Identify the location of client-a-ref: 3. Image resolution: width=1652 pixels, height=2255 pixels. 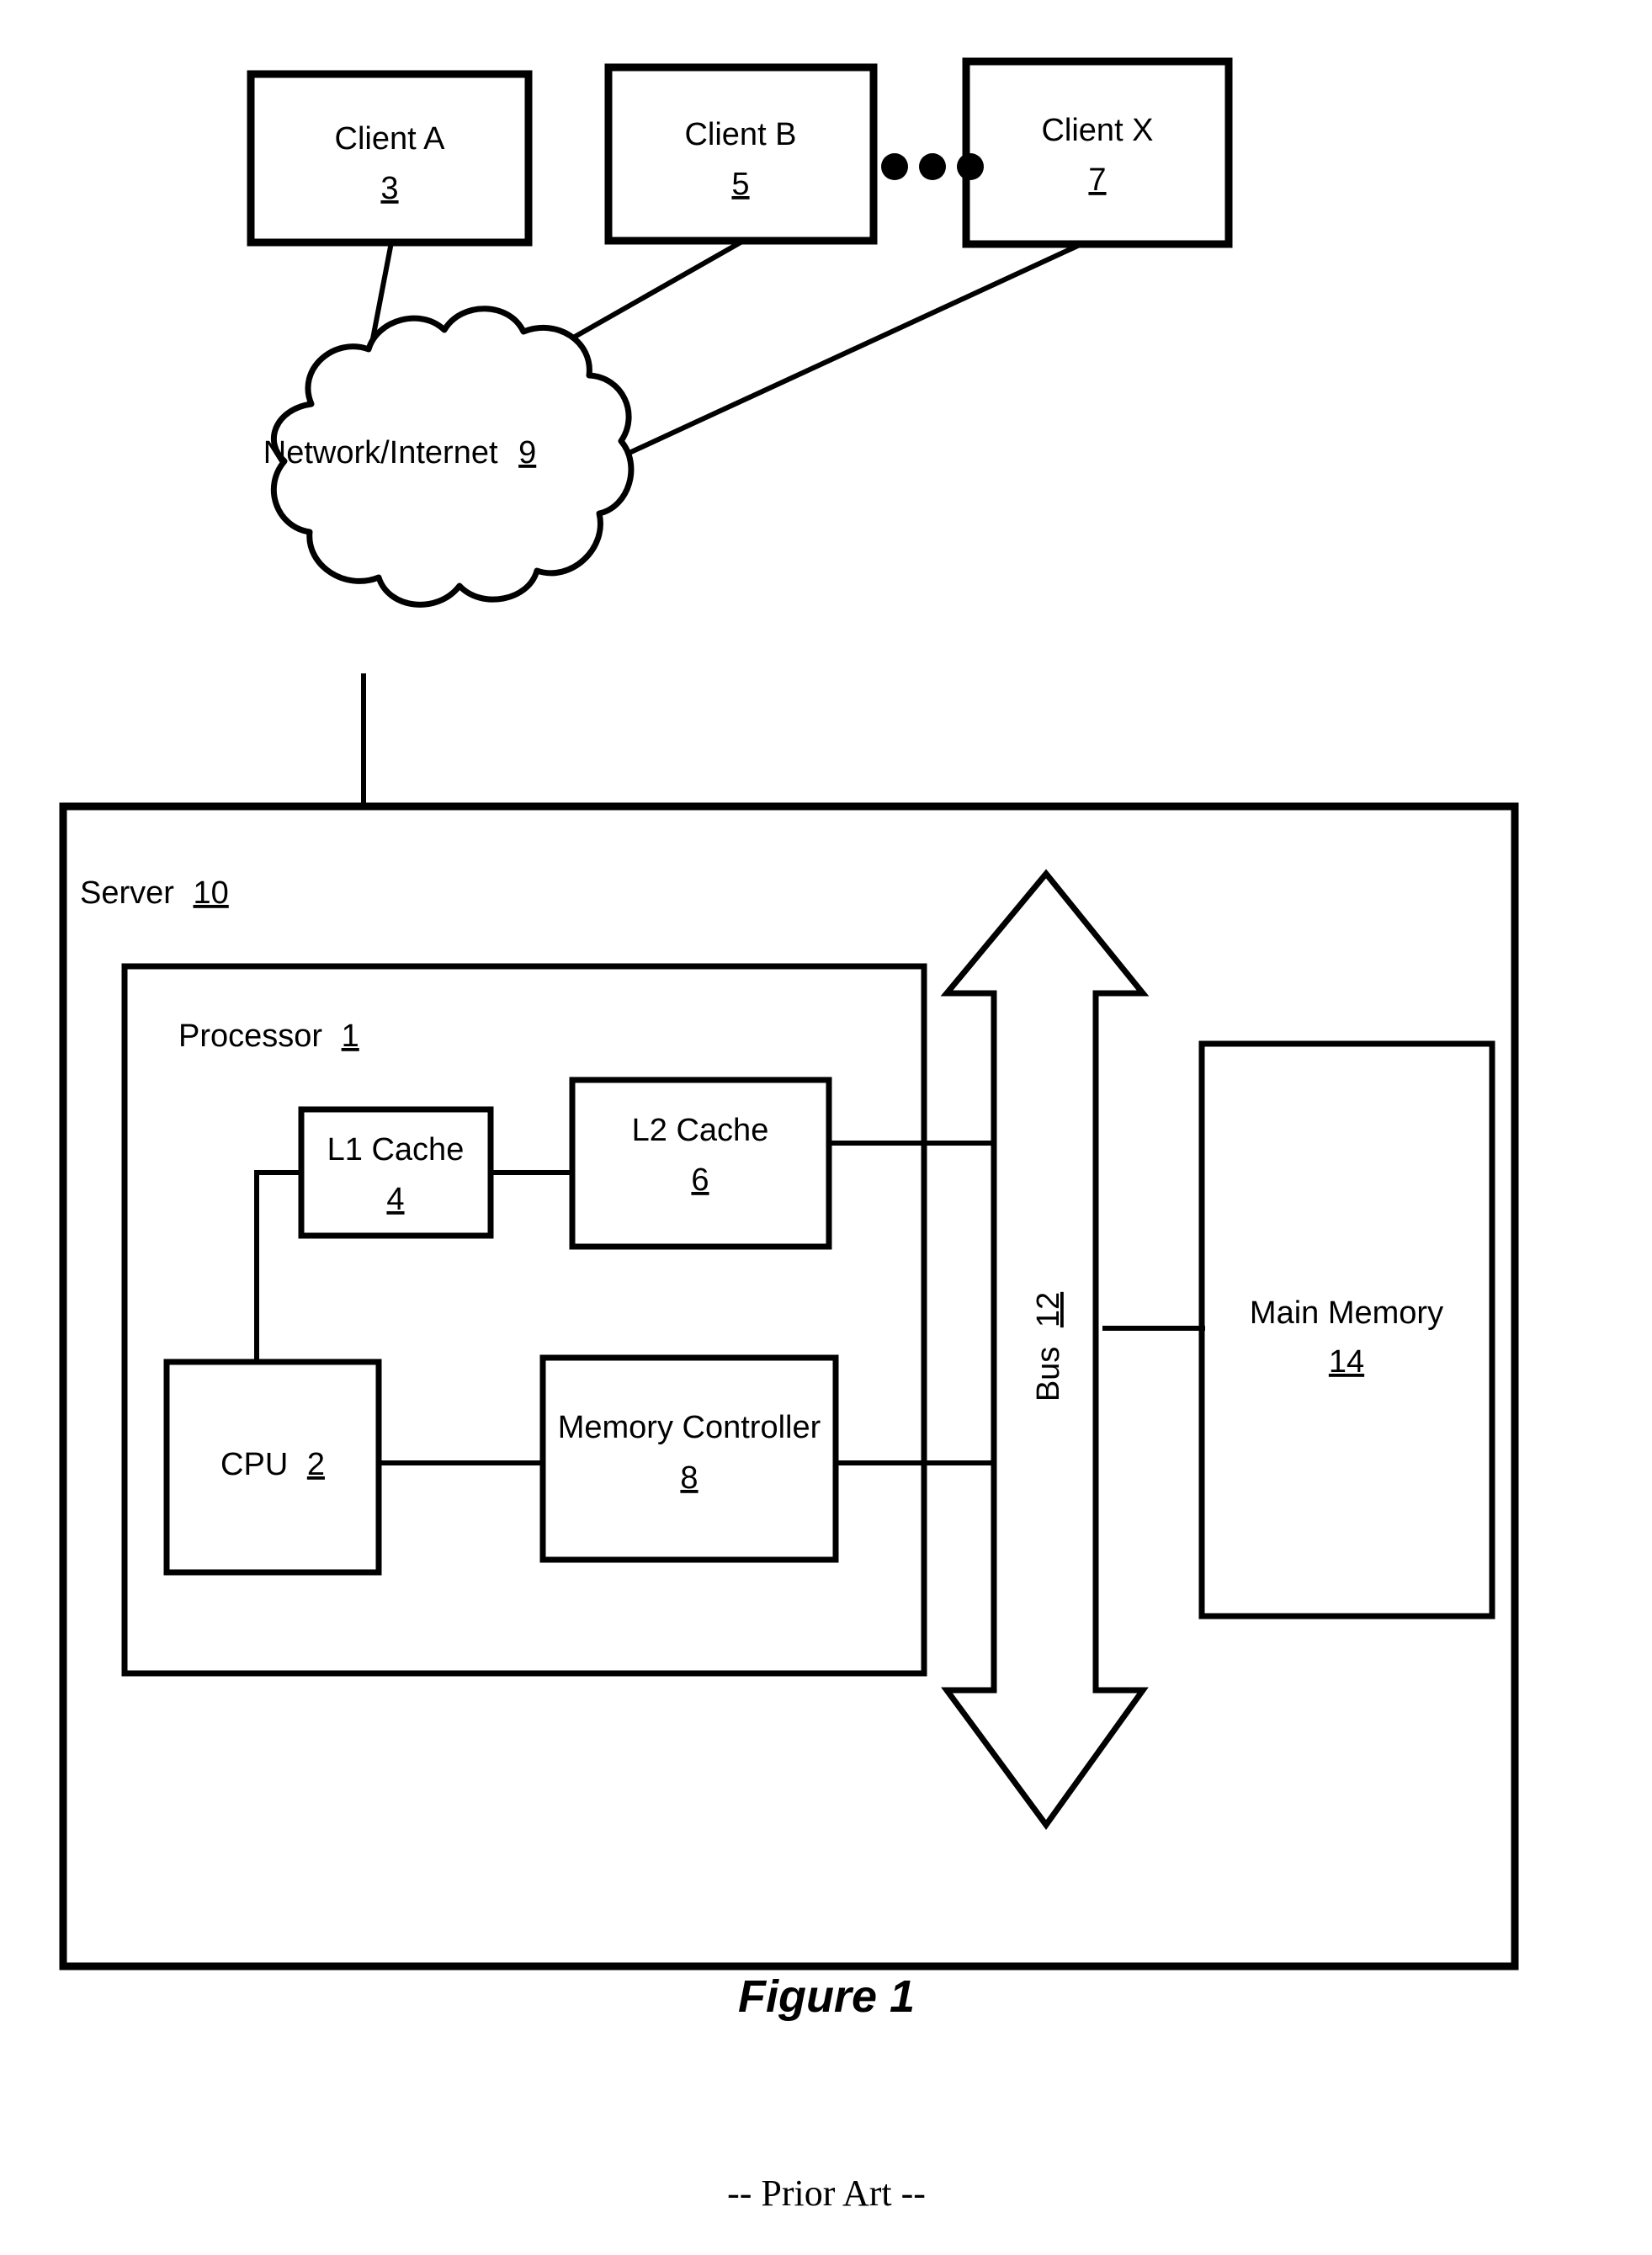
(389, 188).